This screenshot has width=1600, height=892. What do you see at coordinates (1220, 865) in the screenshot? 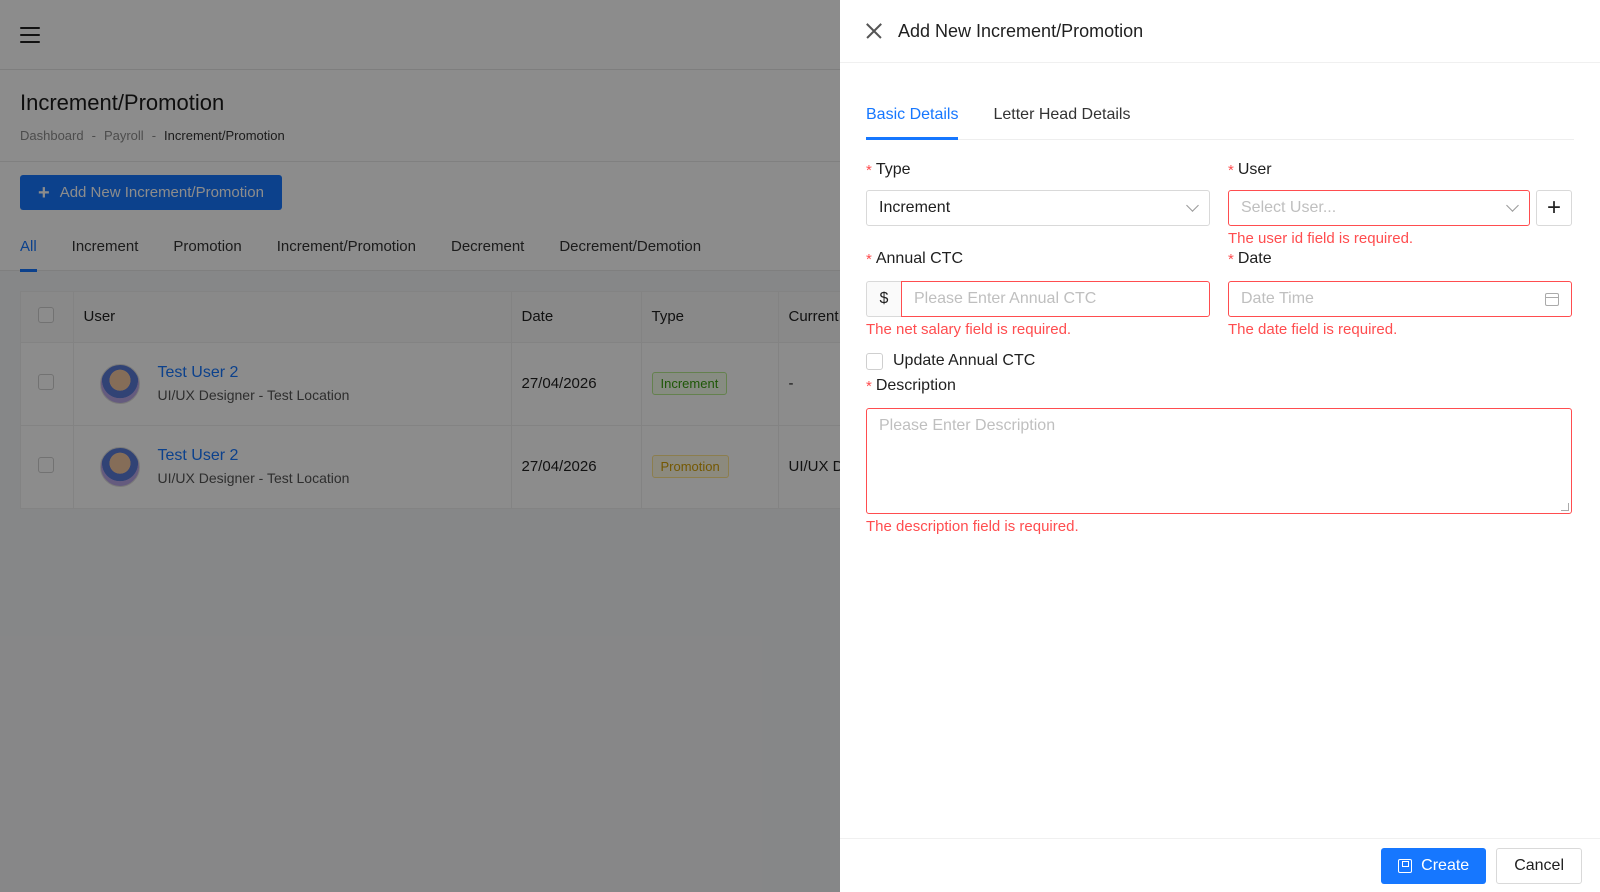
I see `drawer-footer: Create Cancel` at bounding box center [1220, 865].